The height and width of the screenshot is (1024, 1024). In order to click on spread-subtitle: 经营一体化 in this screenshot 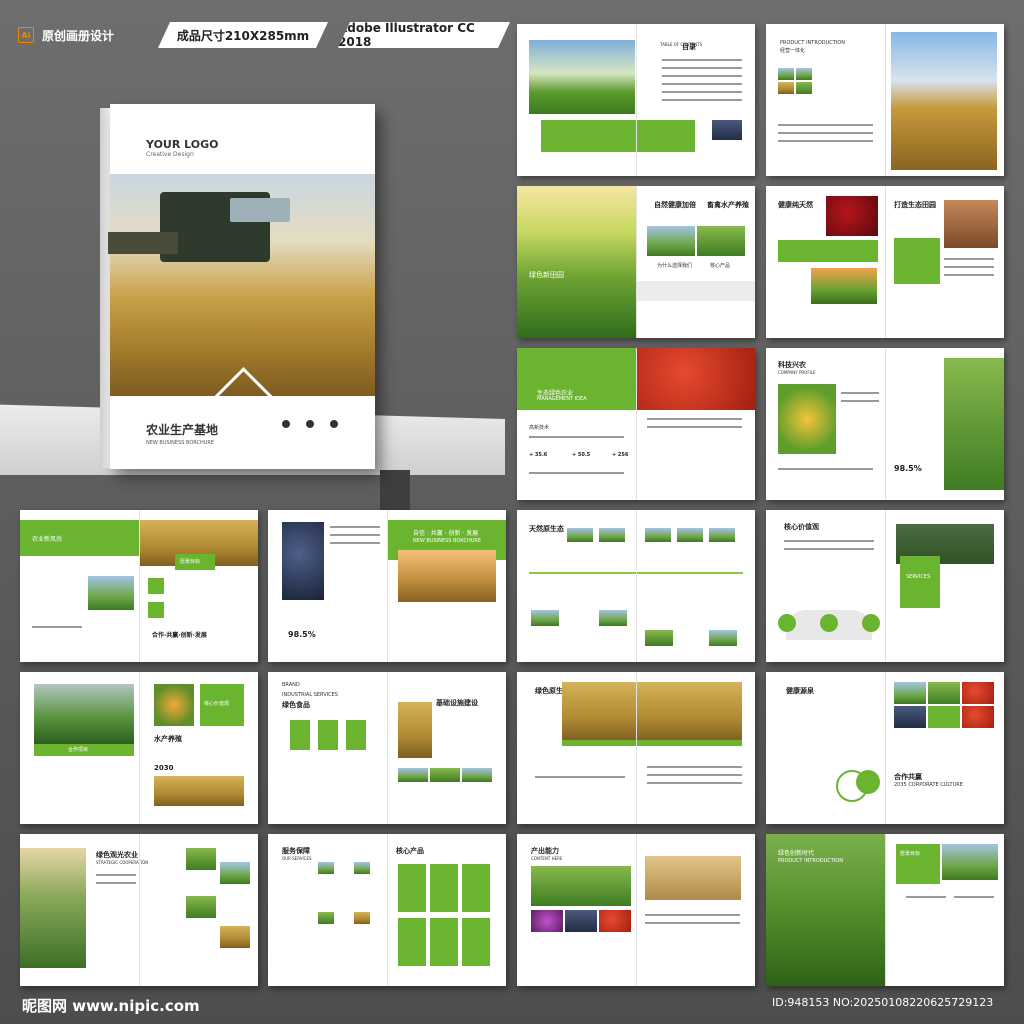, I will do `click(793, 51)`.